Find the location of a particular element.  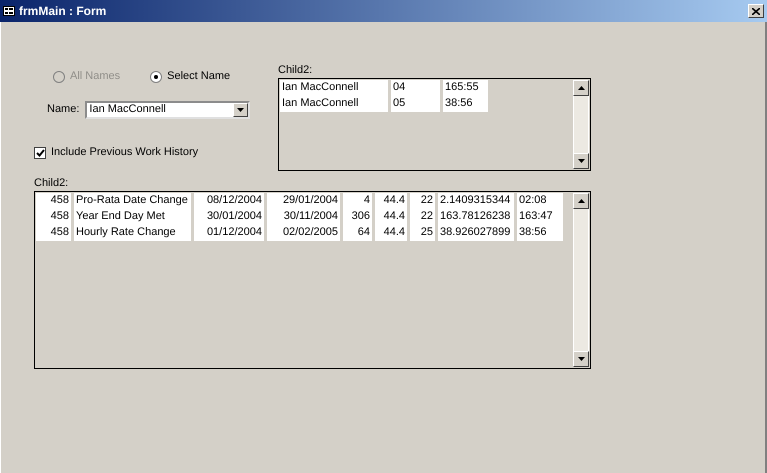

list-cell: 02:08 is located at coordinates (540, 201).